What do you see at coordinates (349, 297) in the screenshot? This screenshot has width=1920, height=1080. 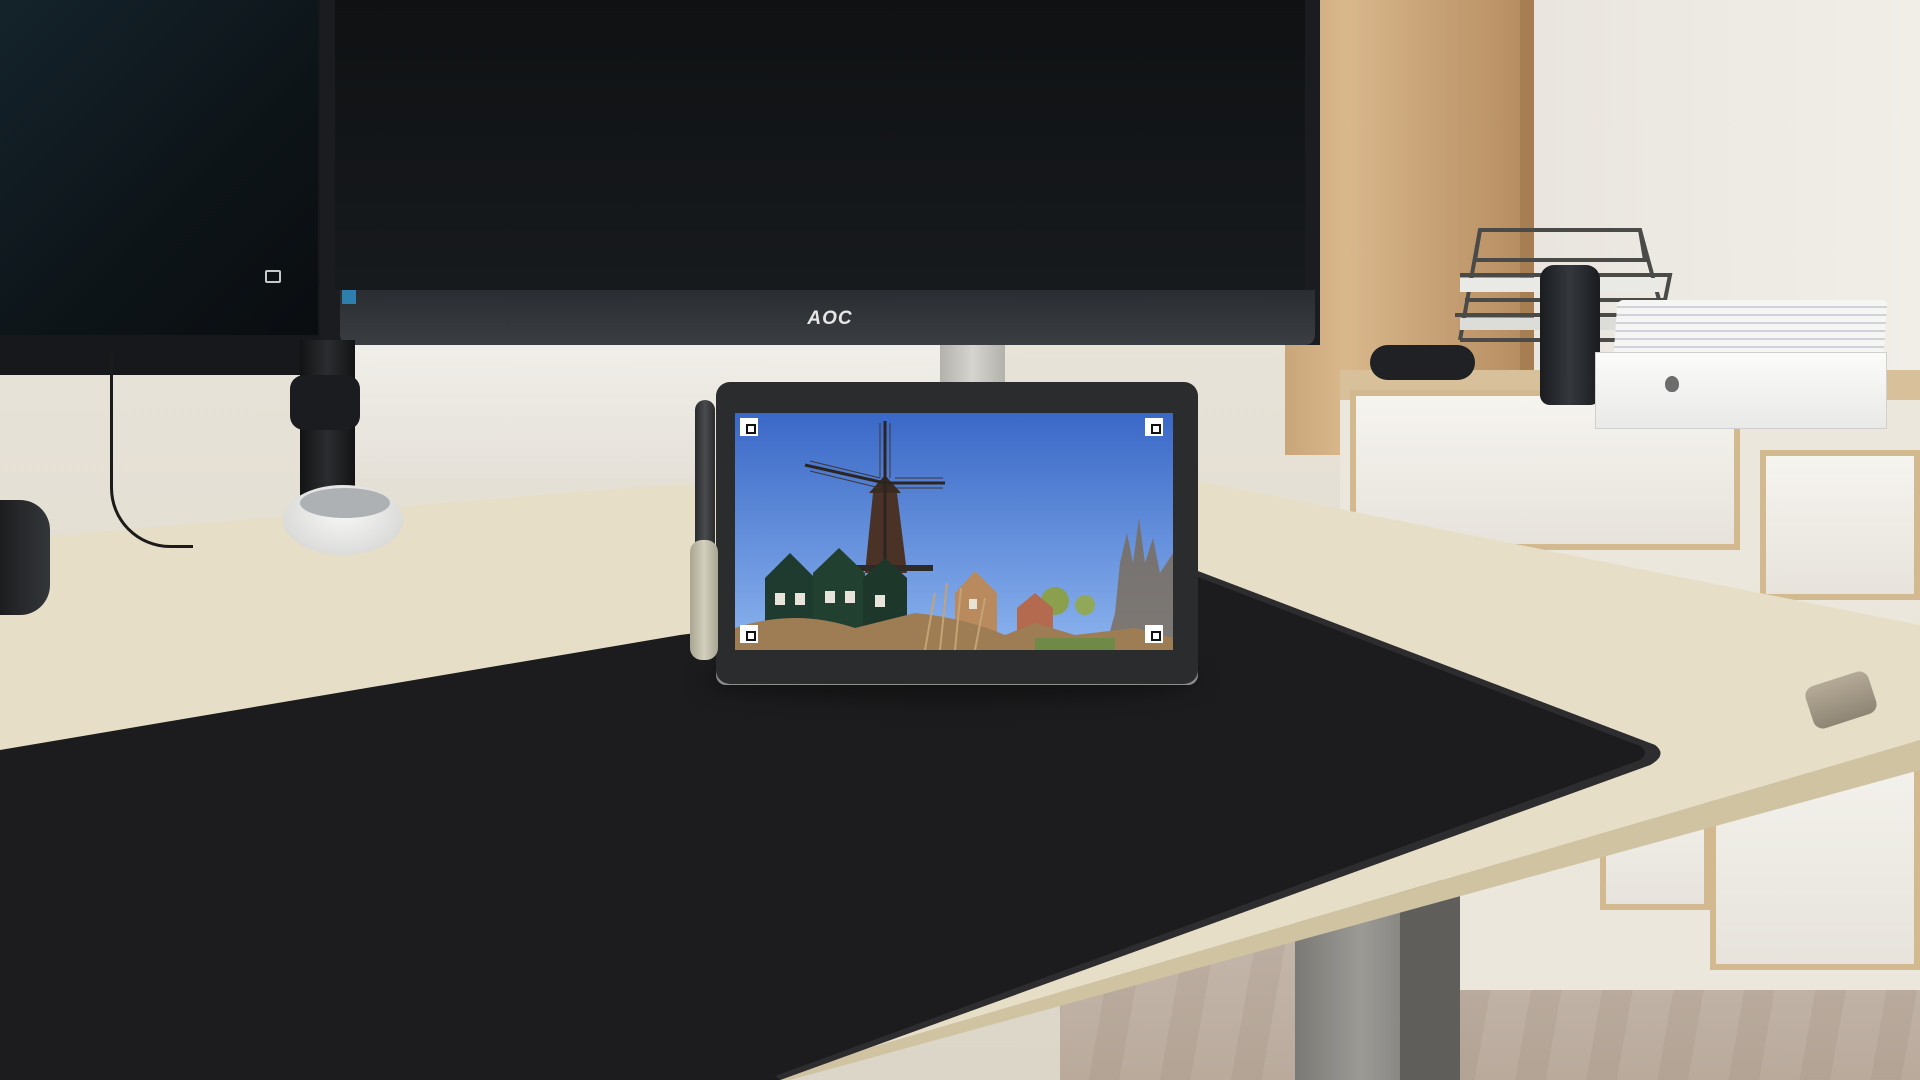 I see `sticker` at bounding box center [349, 297].